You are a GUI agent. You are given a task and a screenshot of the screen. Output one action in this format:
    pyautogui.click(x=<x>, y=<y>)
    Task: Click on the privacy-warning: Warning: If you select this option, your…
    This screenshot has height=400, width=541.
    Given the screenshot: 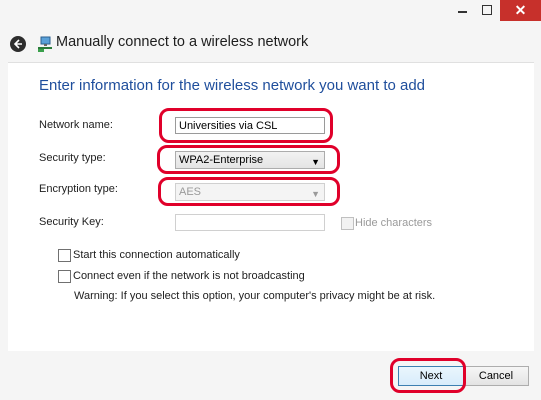 What is the action you would take?
    pyautogui.click(x=255, y=296)
    